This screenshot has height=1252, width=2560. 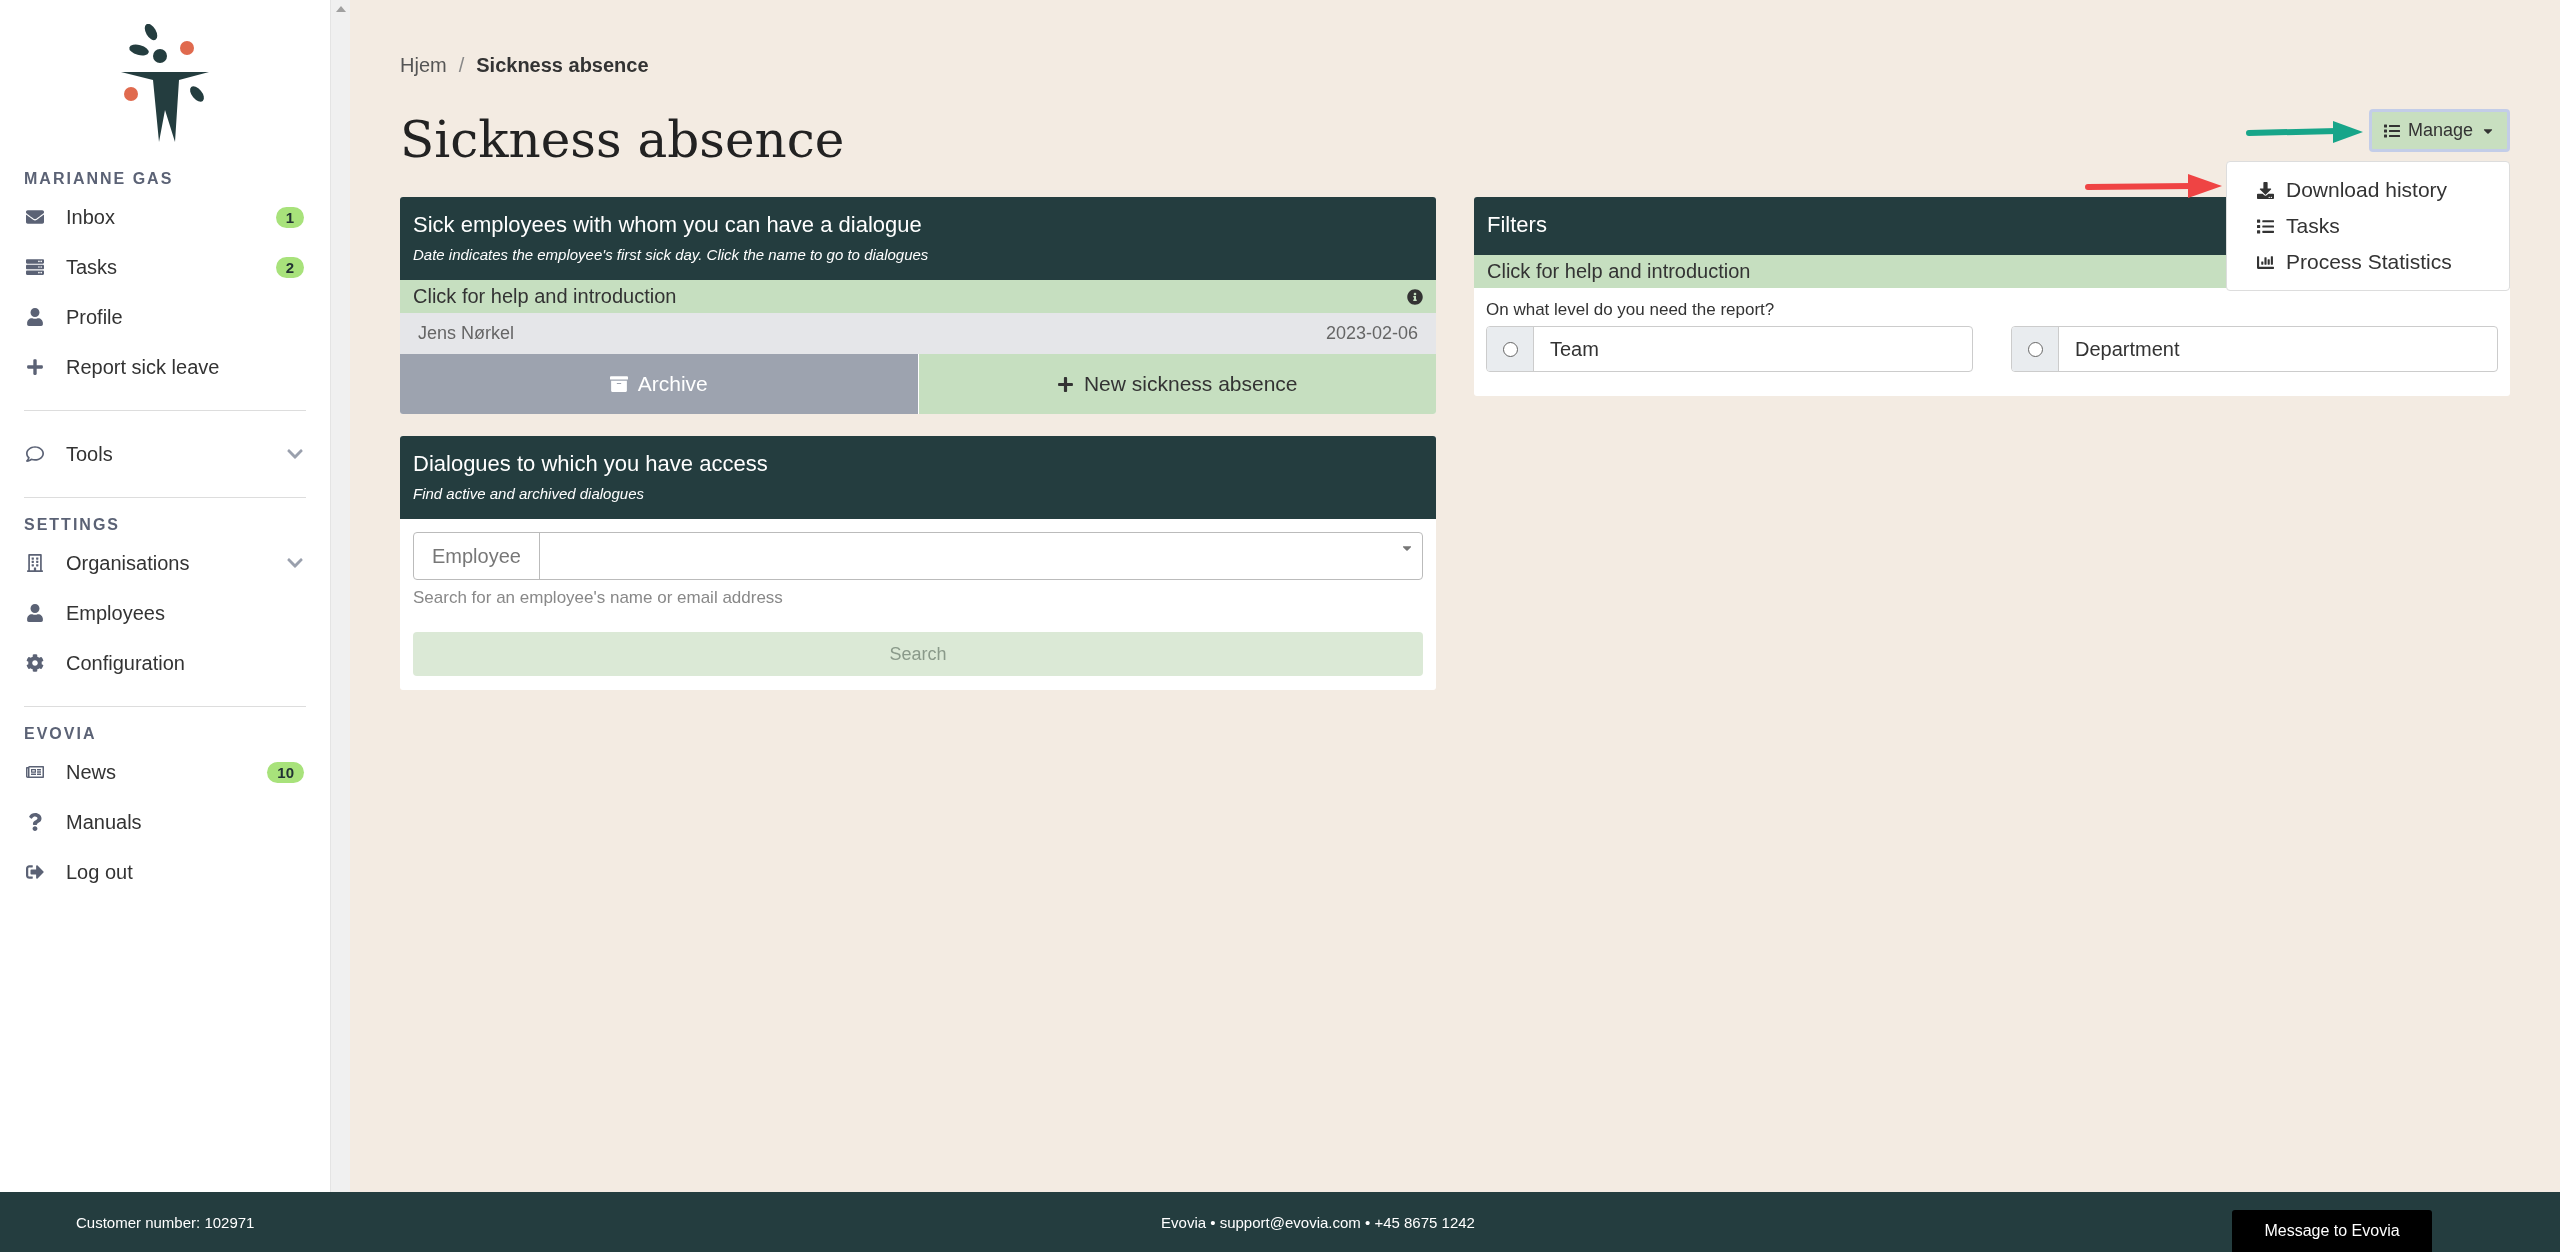 I want to click on sick-date: 2023-02-06, so click(x=1371, y=333).